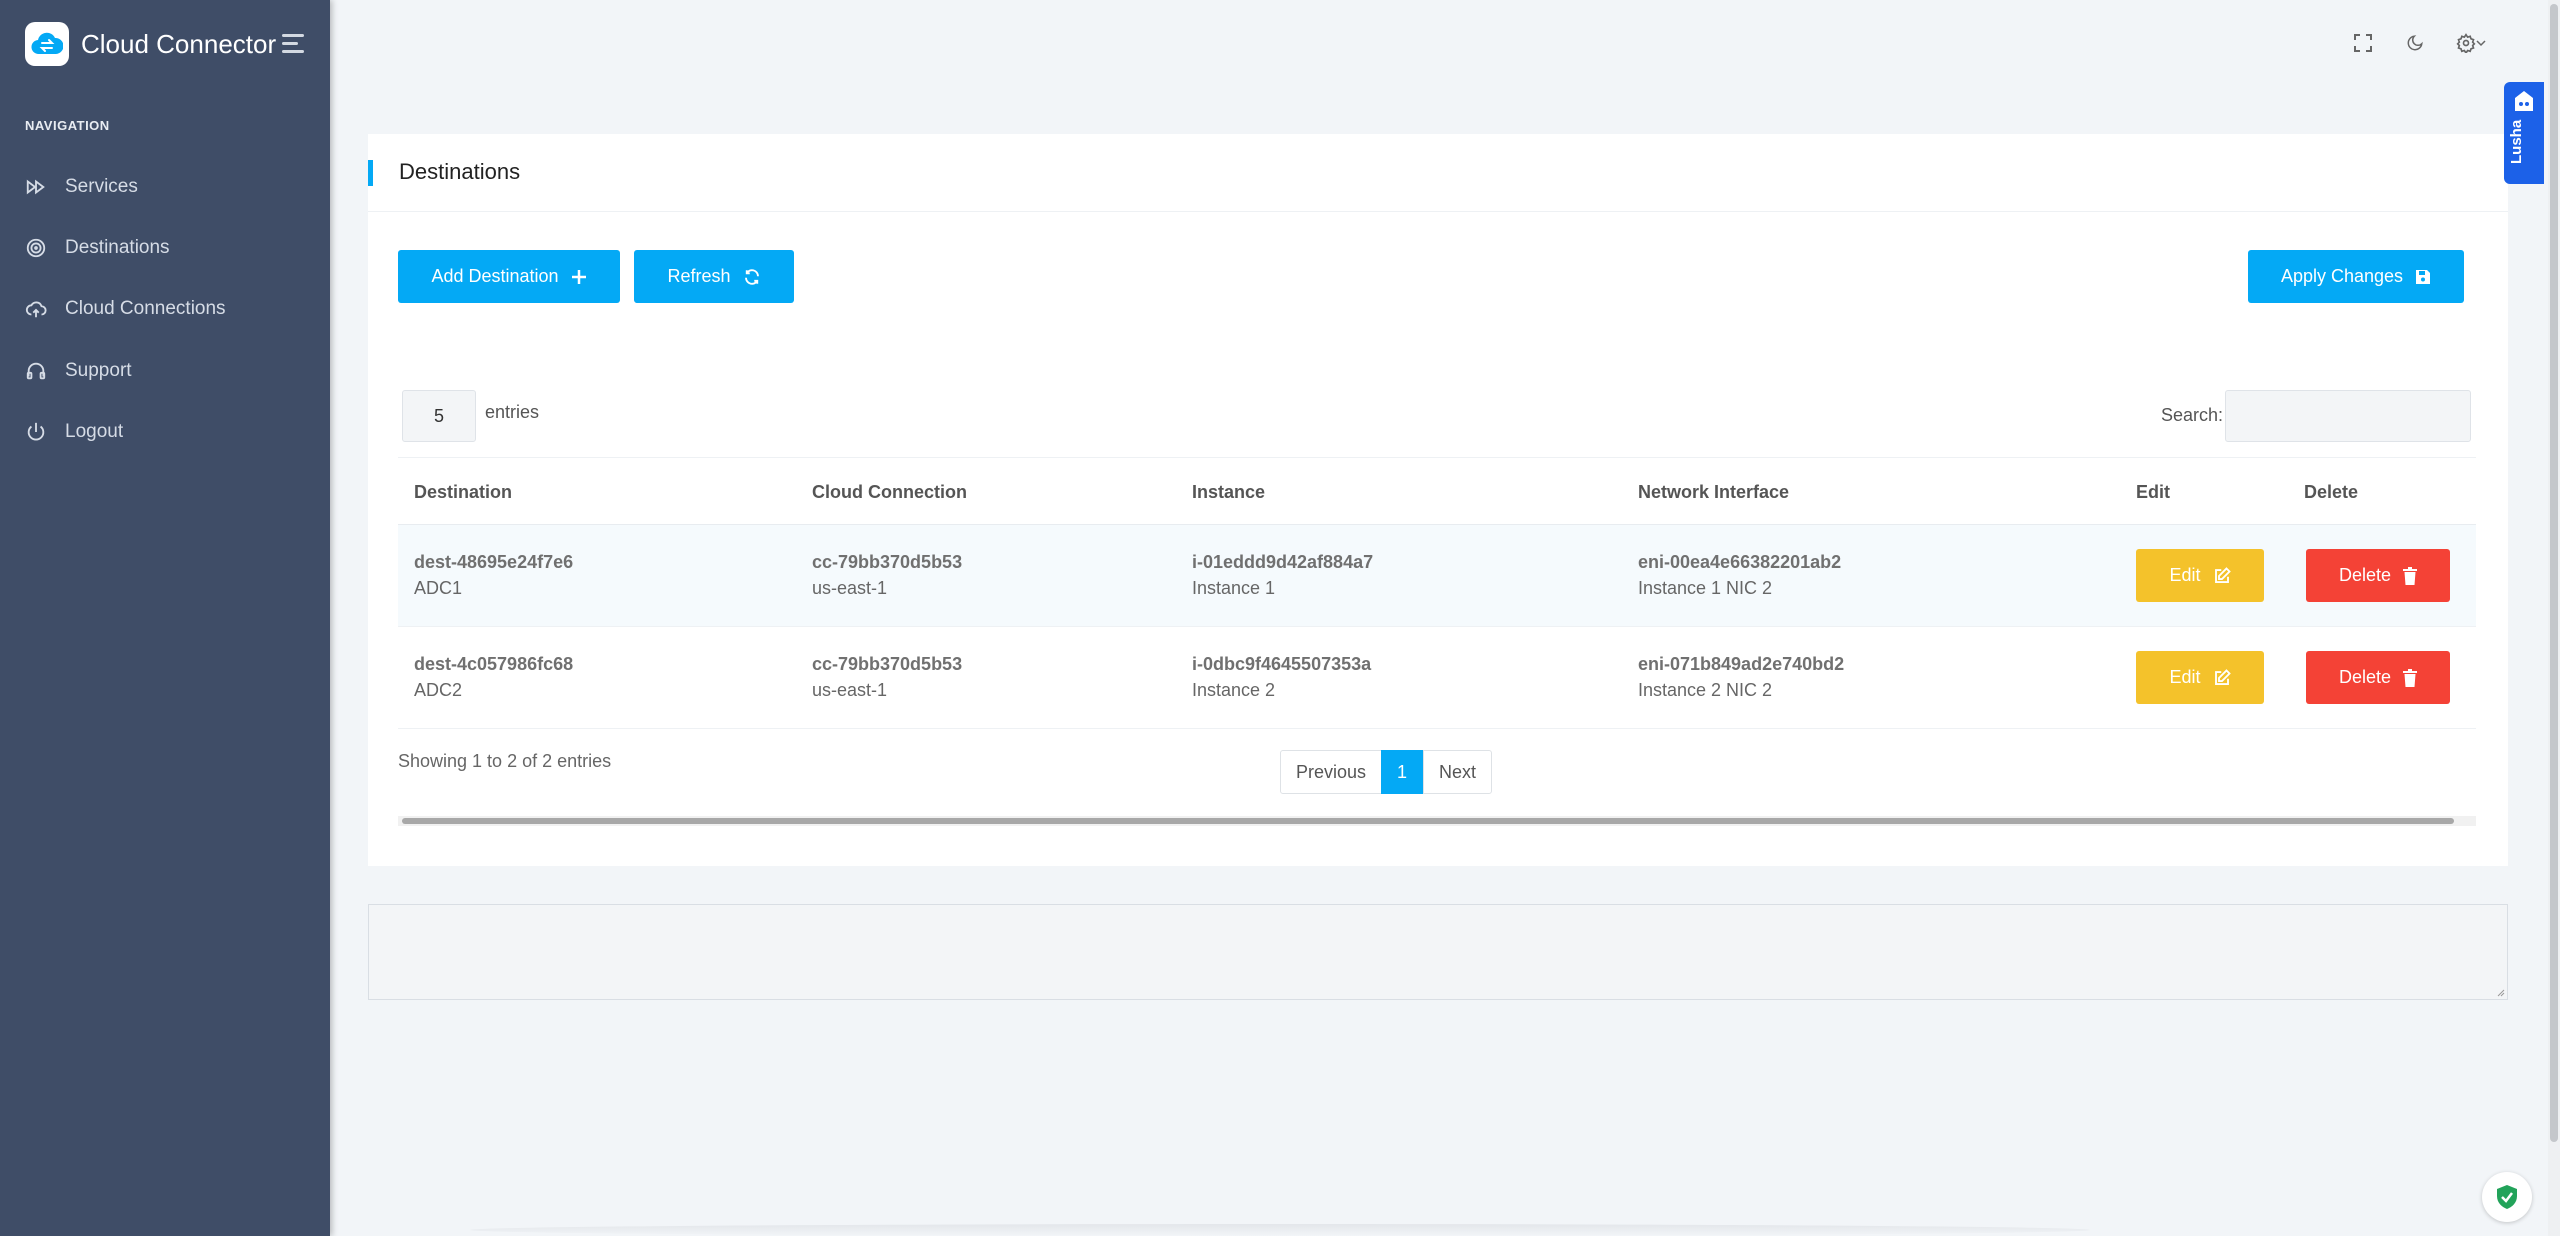 The width and height of the screenshot is (2560, 1236). What do you see at coordinates (2481, 43) in the screenshot?
I see `chevron-down-icon` at bounding box center [2481, 43].